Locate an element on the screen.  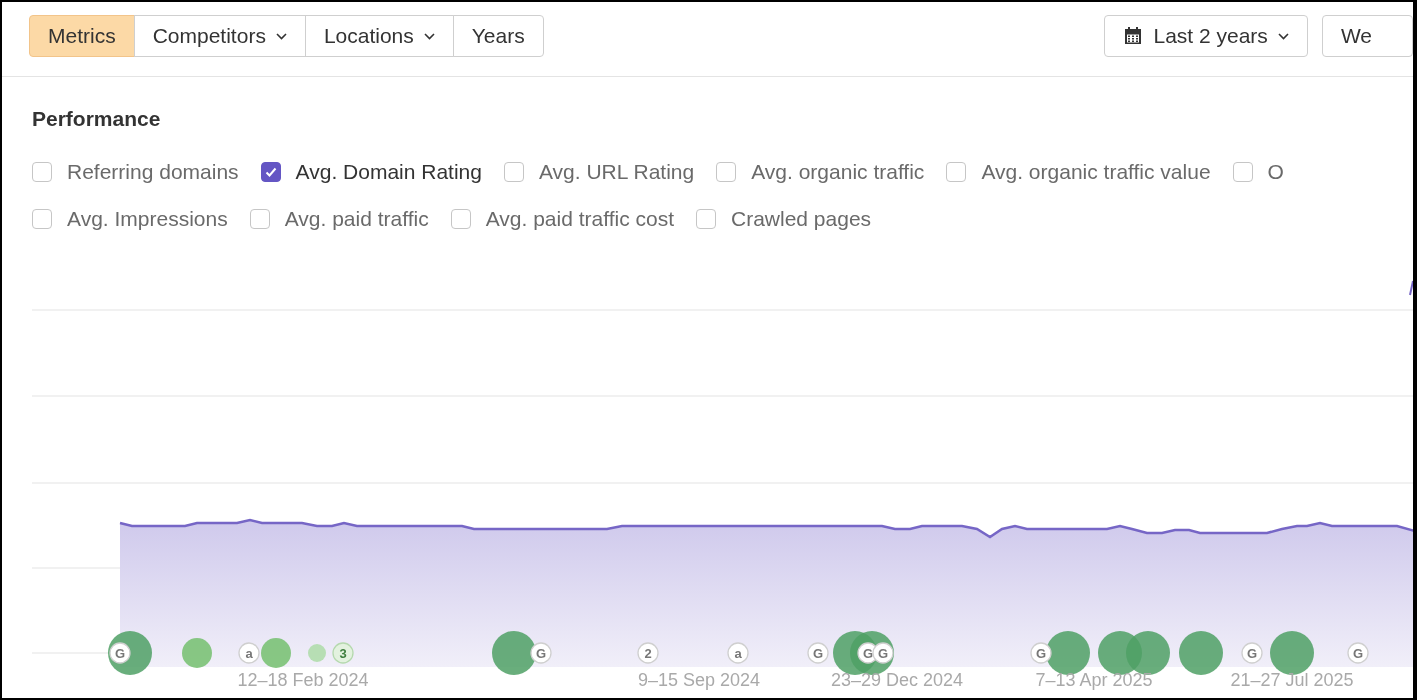
segment-tab: Years is located at coordinates (498, 36).